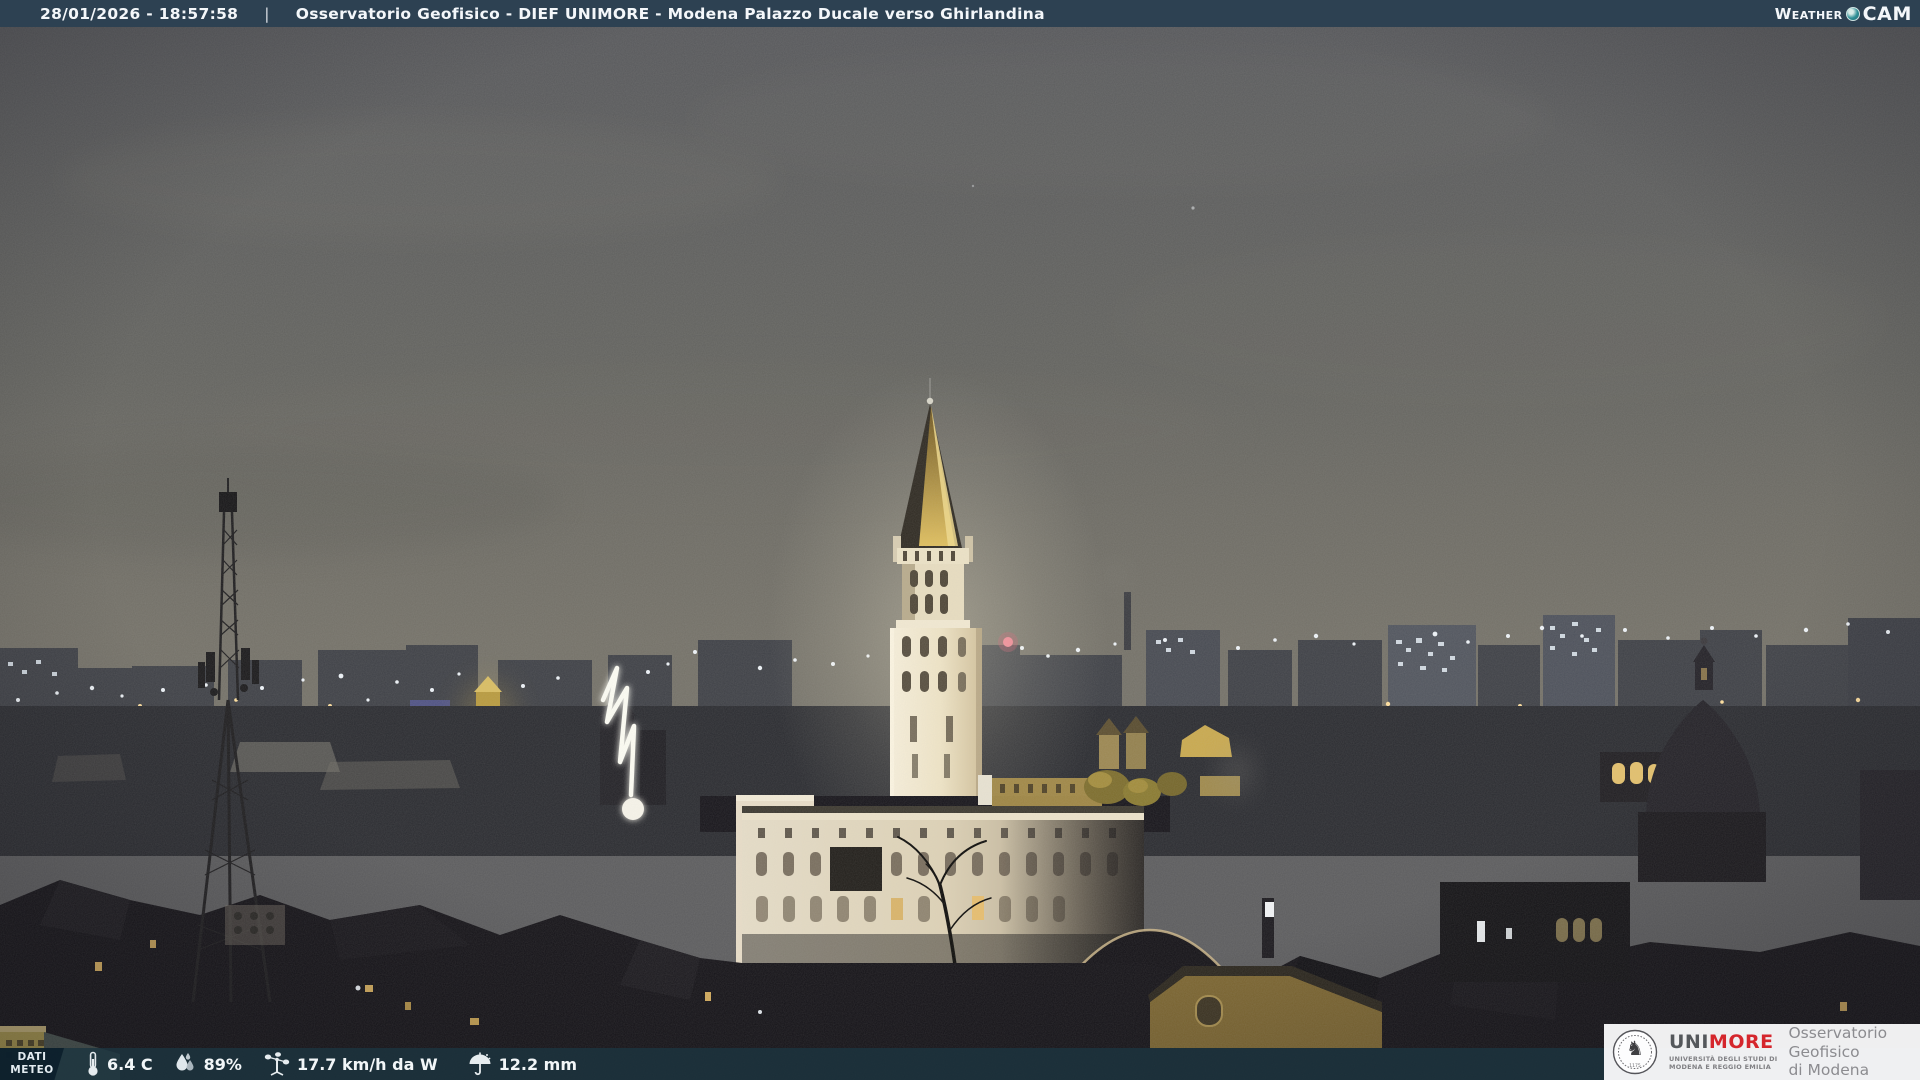 The width and height of the screenshot is (1920, 1080). What do you see at coordinates (367, 1064) in the screenshot?
I see `wind-value: 17.7 km/h da W` at bounding box center [367, 1064].